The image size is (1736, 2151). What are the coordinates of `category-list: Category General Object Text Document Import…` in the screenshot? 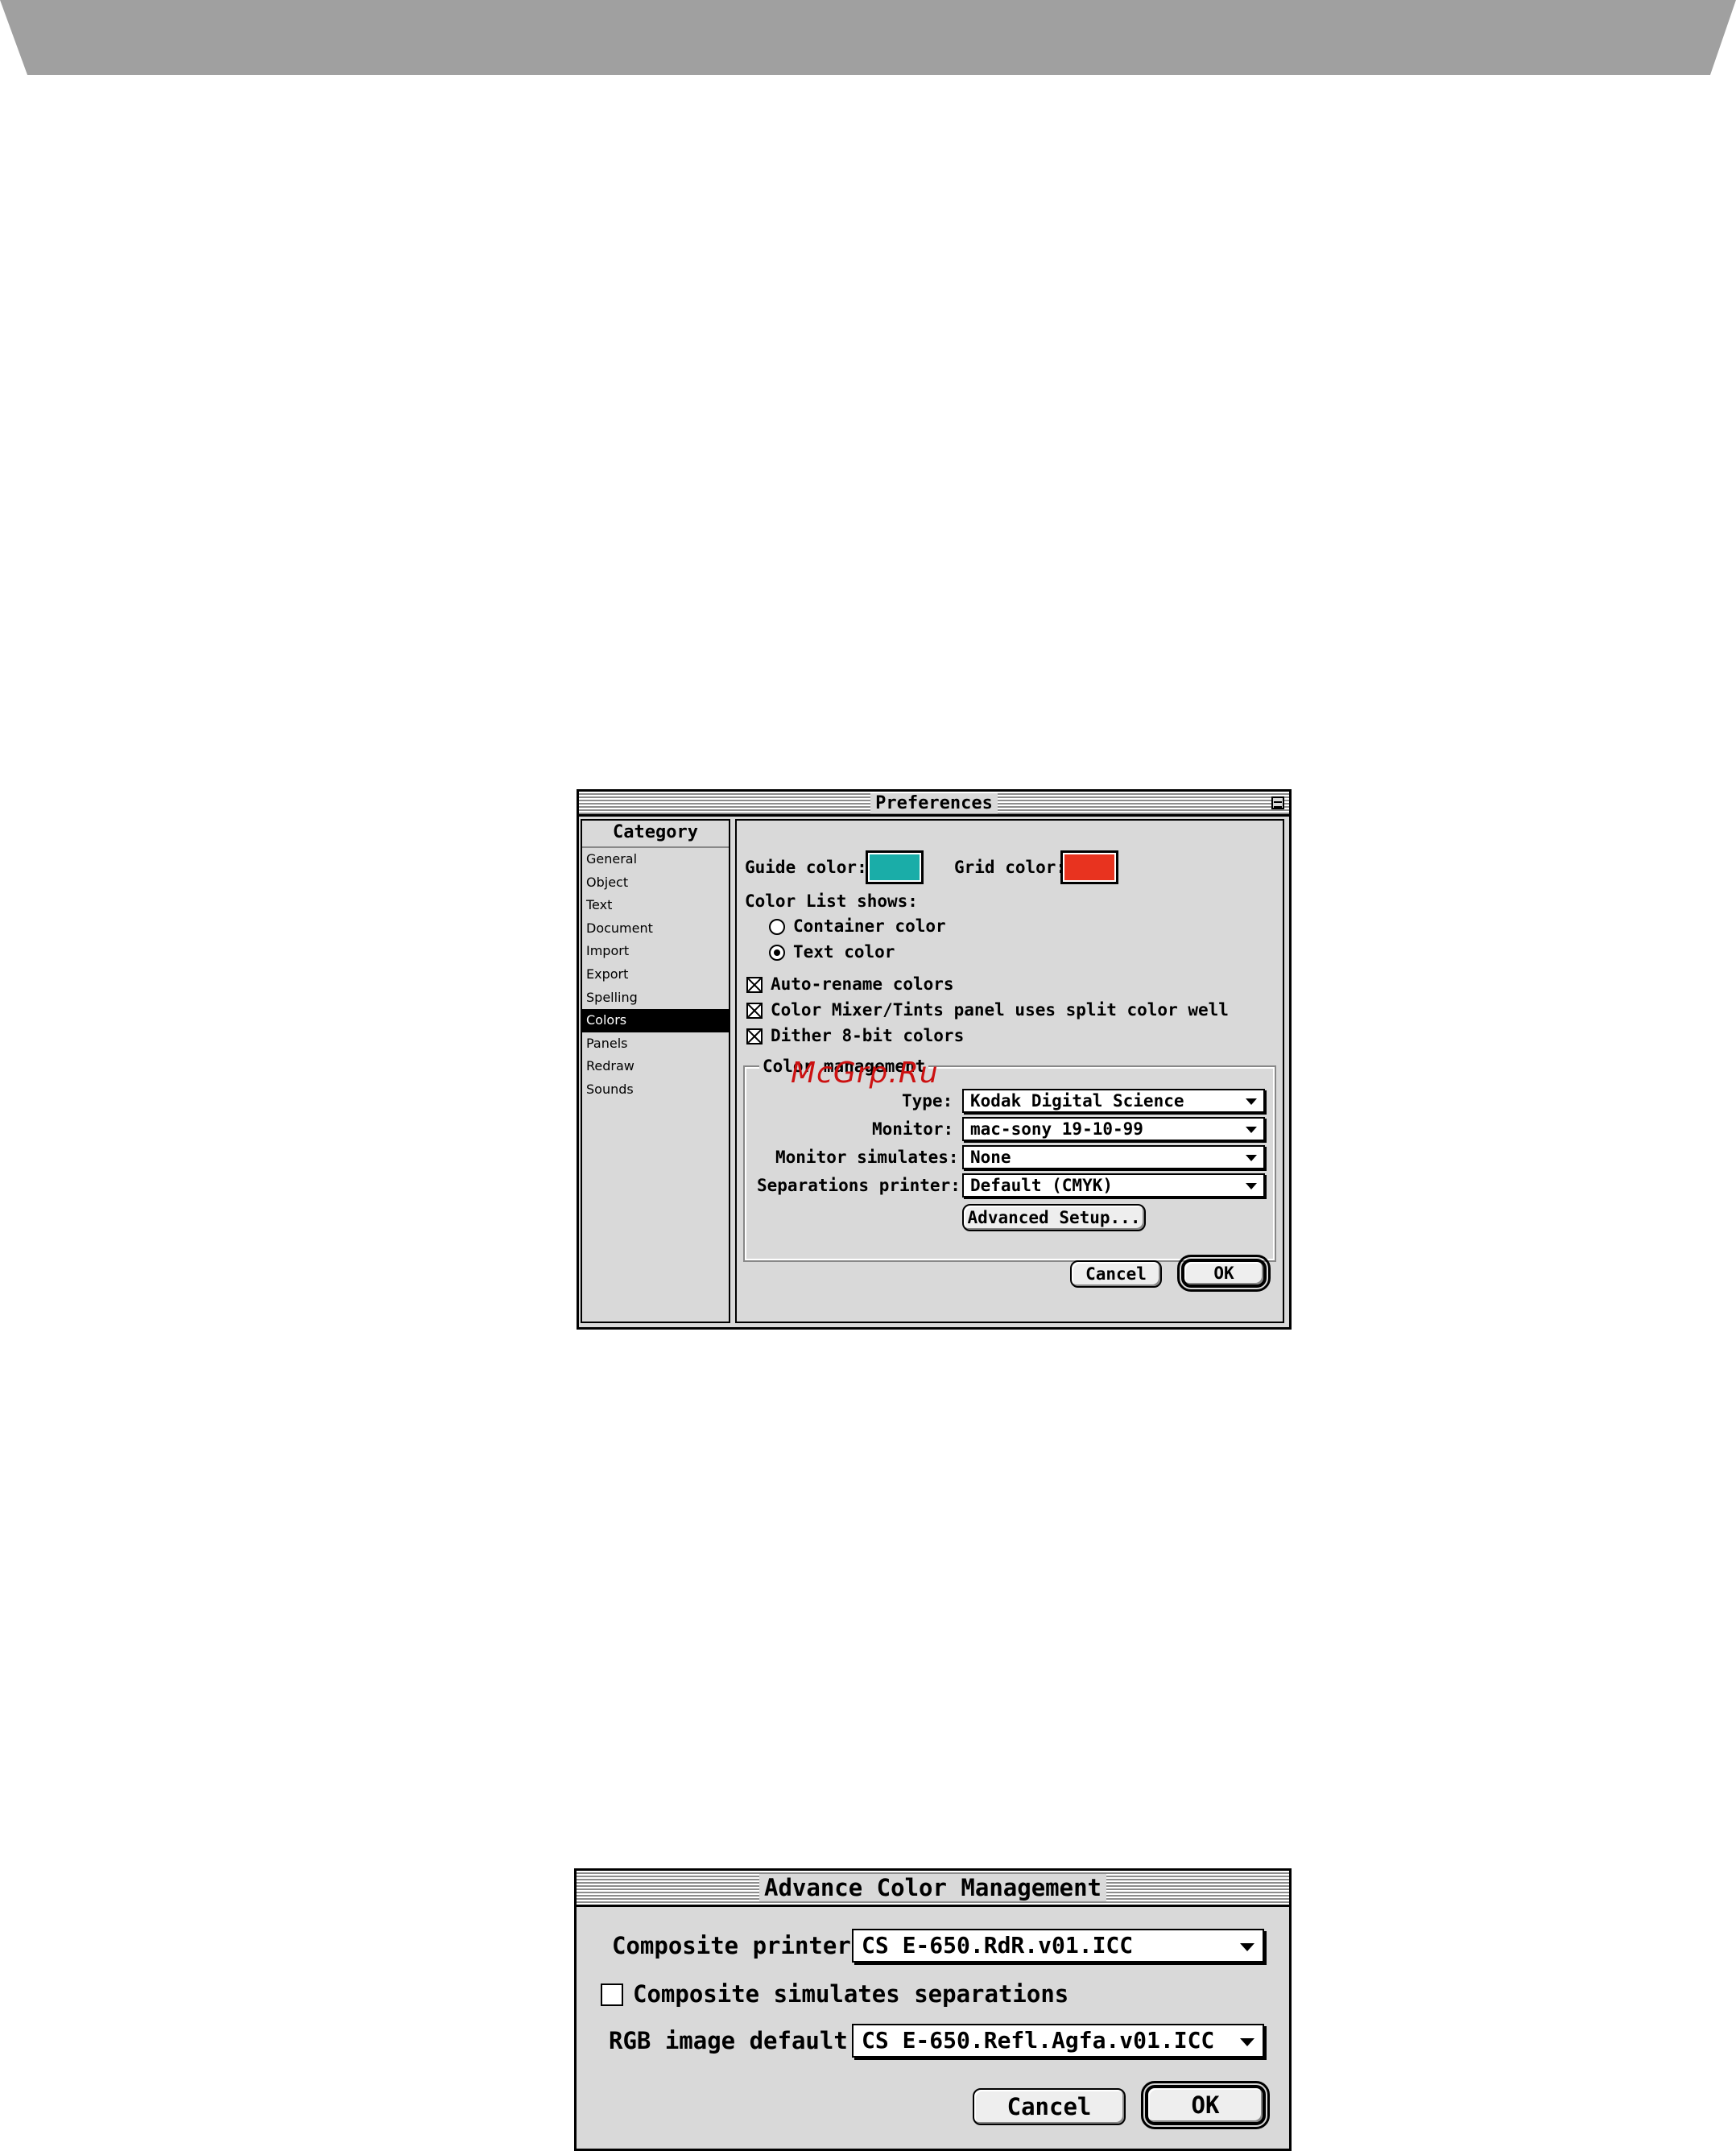 It's located at (656, 1071).